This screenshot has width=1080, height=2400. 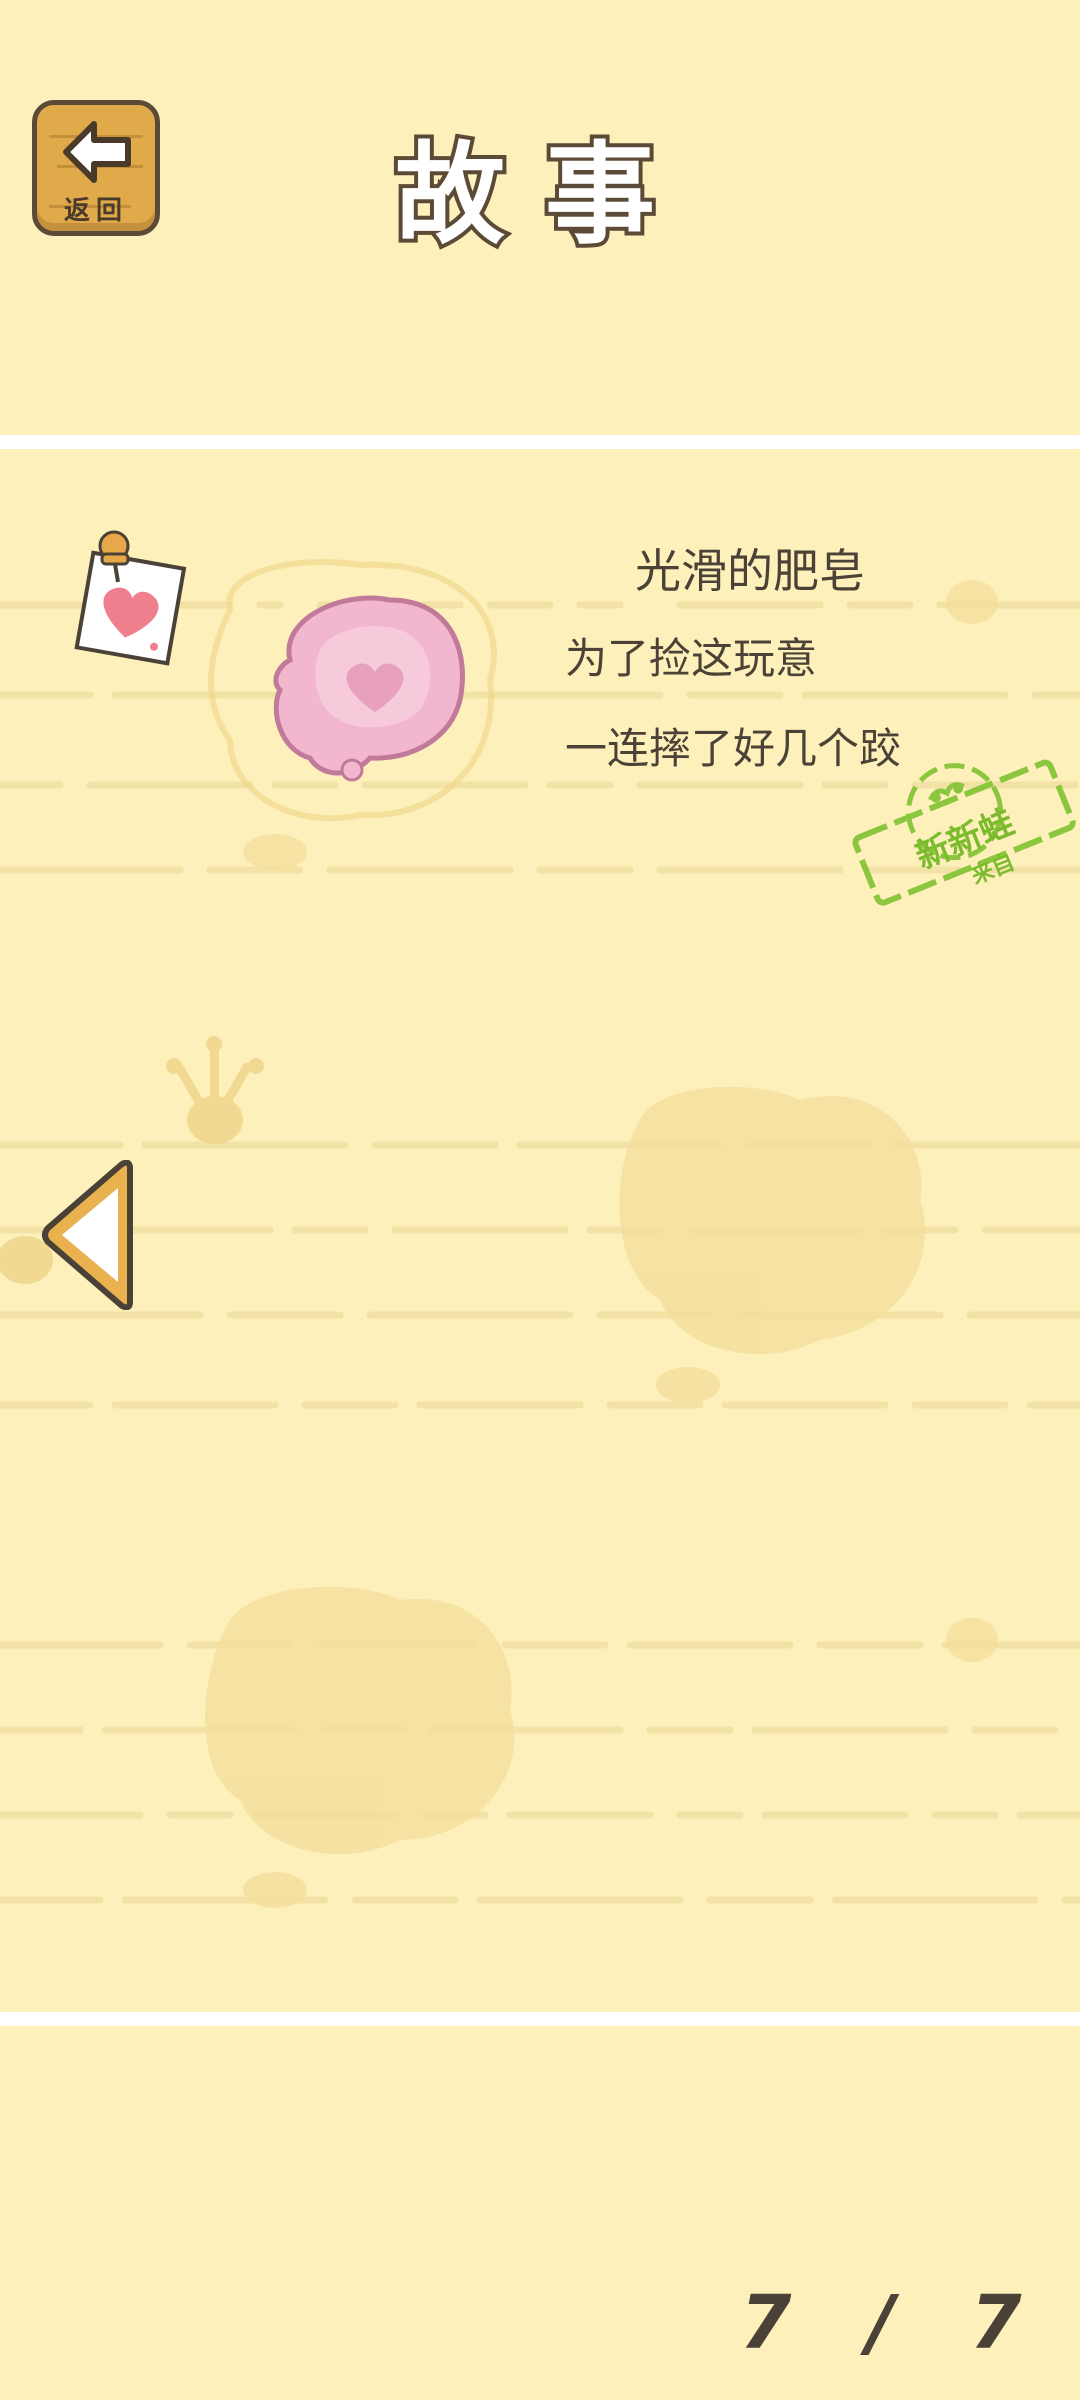 I want to click on page-indicator: 7 / 7, so click(x=881, y=2325).